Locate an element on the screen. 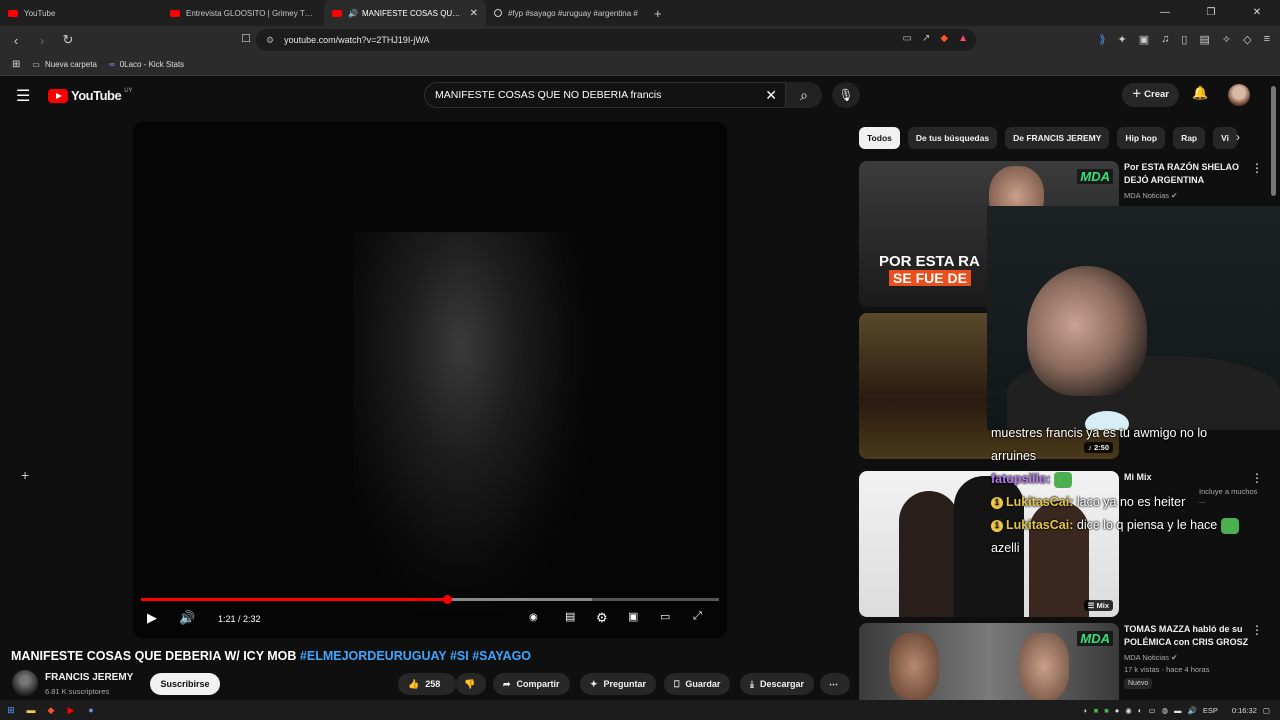  leo-icon: ✧ is located at coordinates (1226, 39).